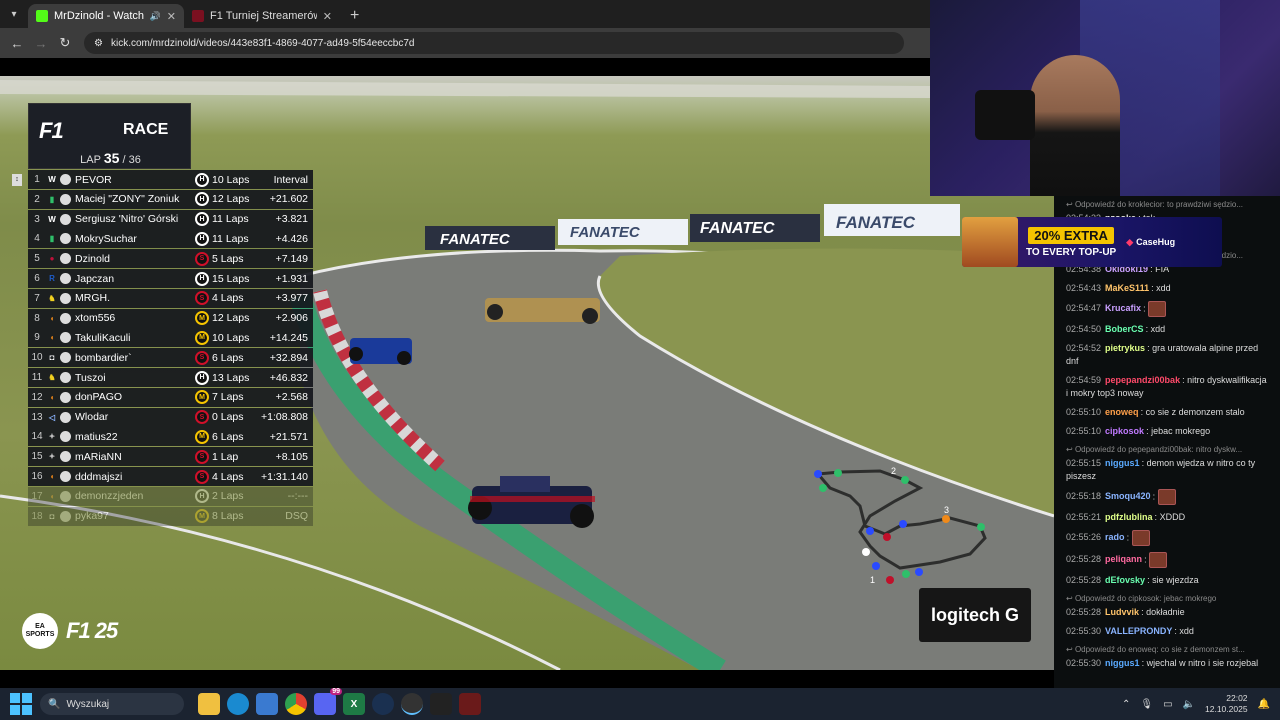 The height and width of the screenshot is (720, 1280). Describe the element at coordinates (975, 615) in the screenshot. I see `logitech-logo: logitech G` at that location.